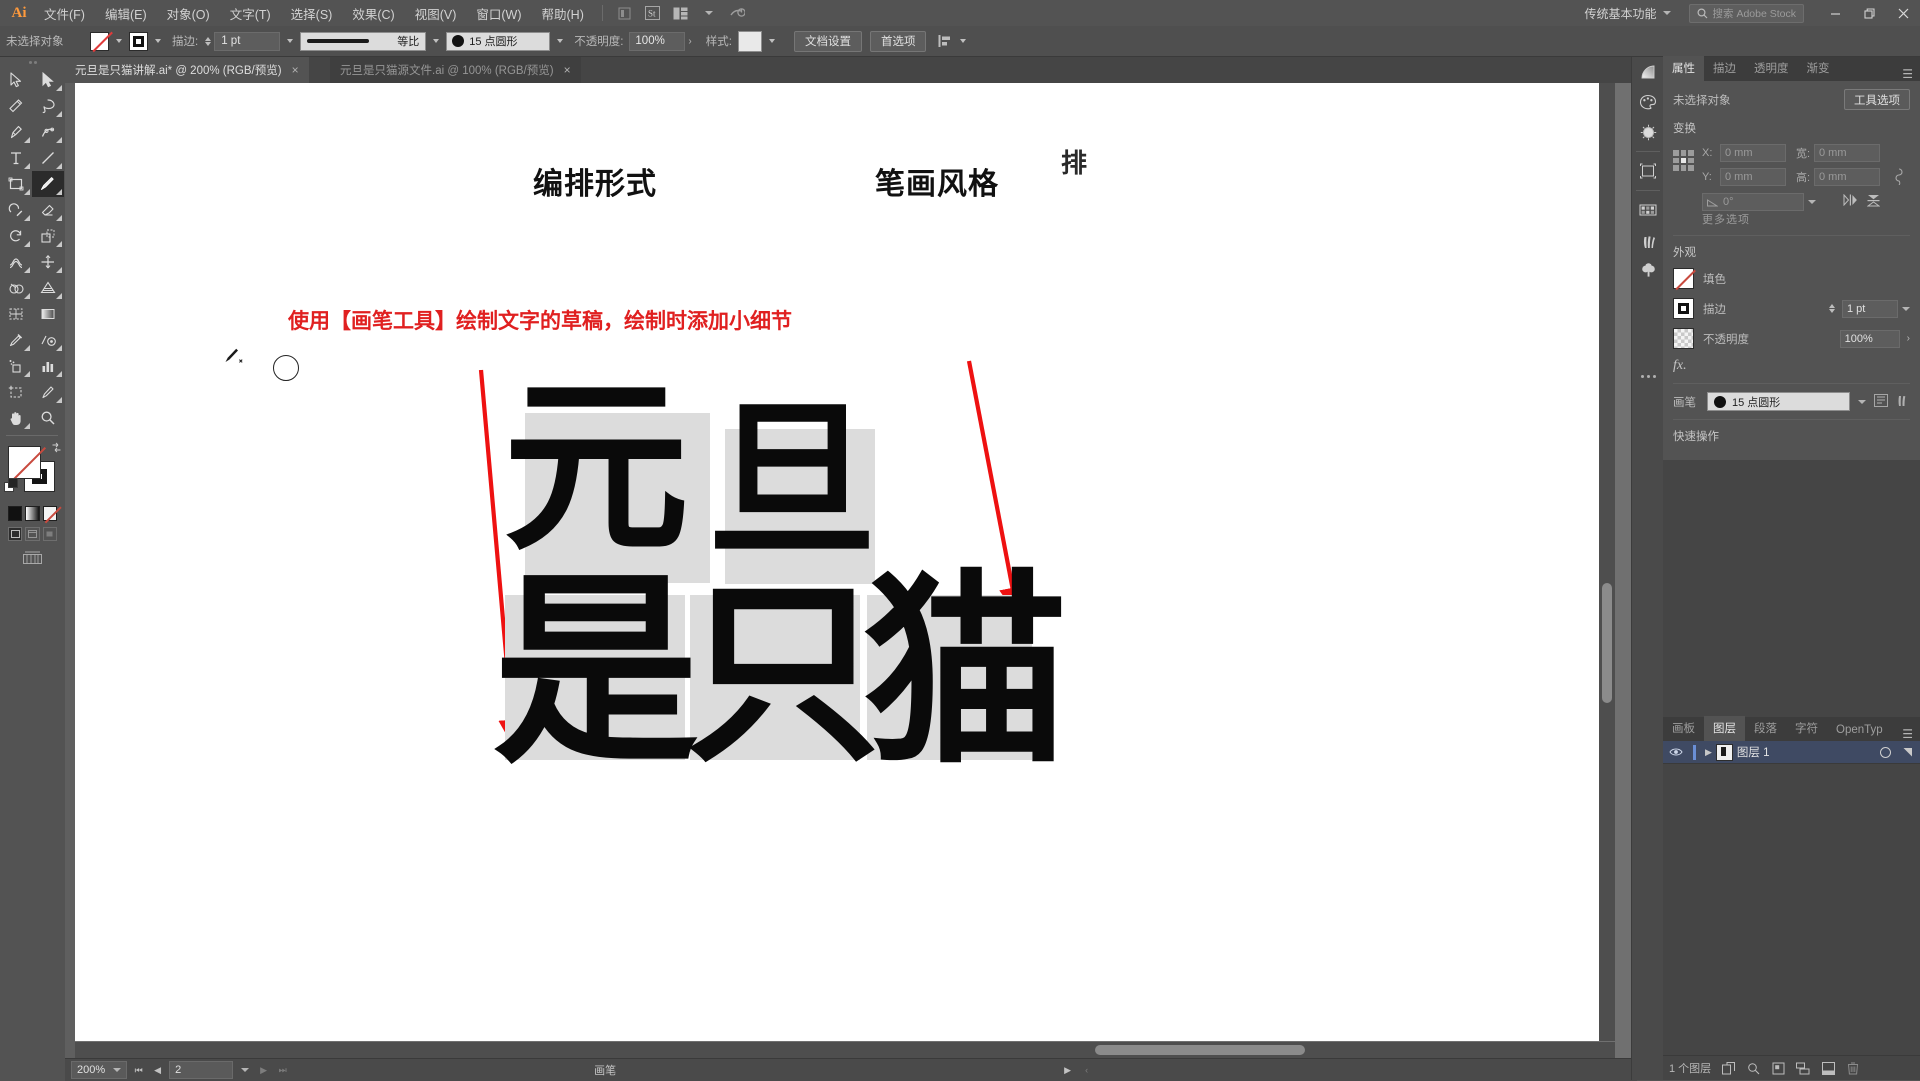 The image size is (1920, 1081). I want to click on tab-transparency: 透明度, so click(1771, 68).